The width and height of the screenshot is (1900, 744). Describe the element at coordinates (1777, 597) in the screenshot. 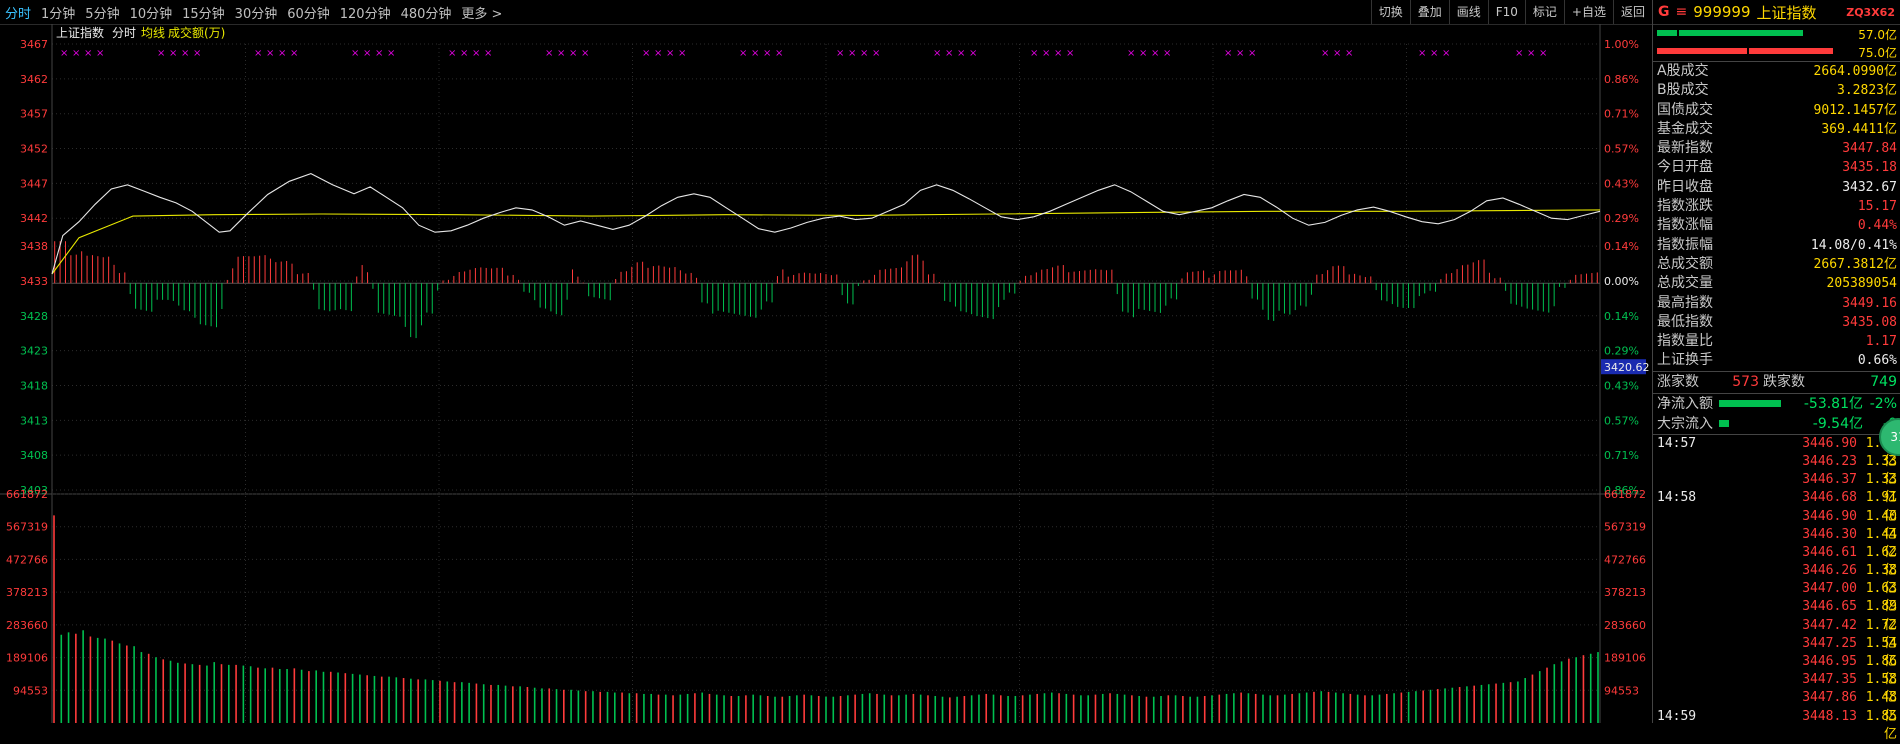

I see `tick-row: 3447.00 1.63亿` at that location.